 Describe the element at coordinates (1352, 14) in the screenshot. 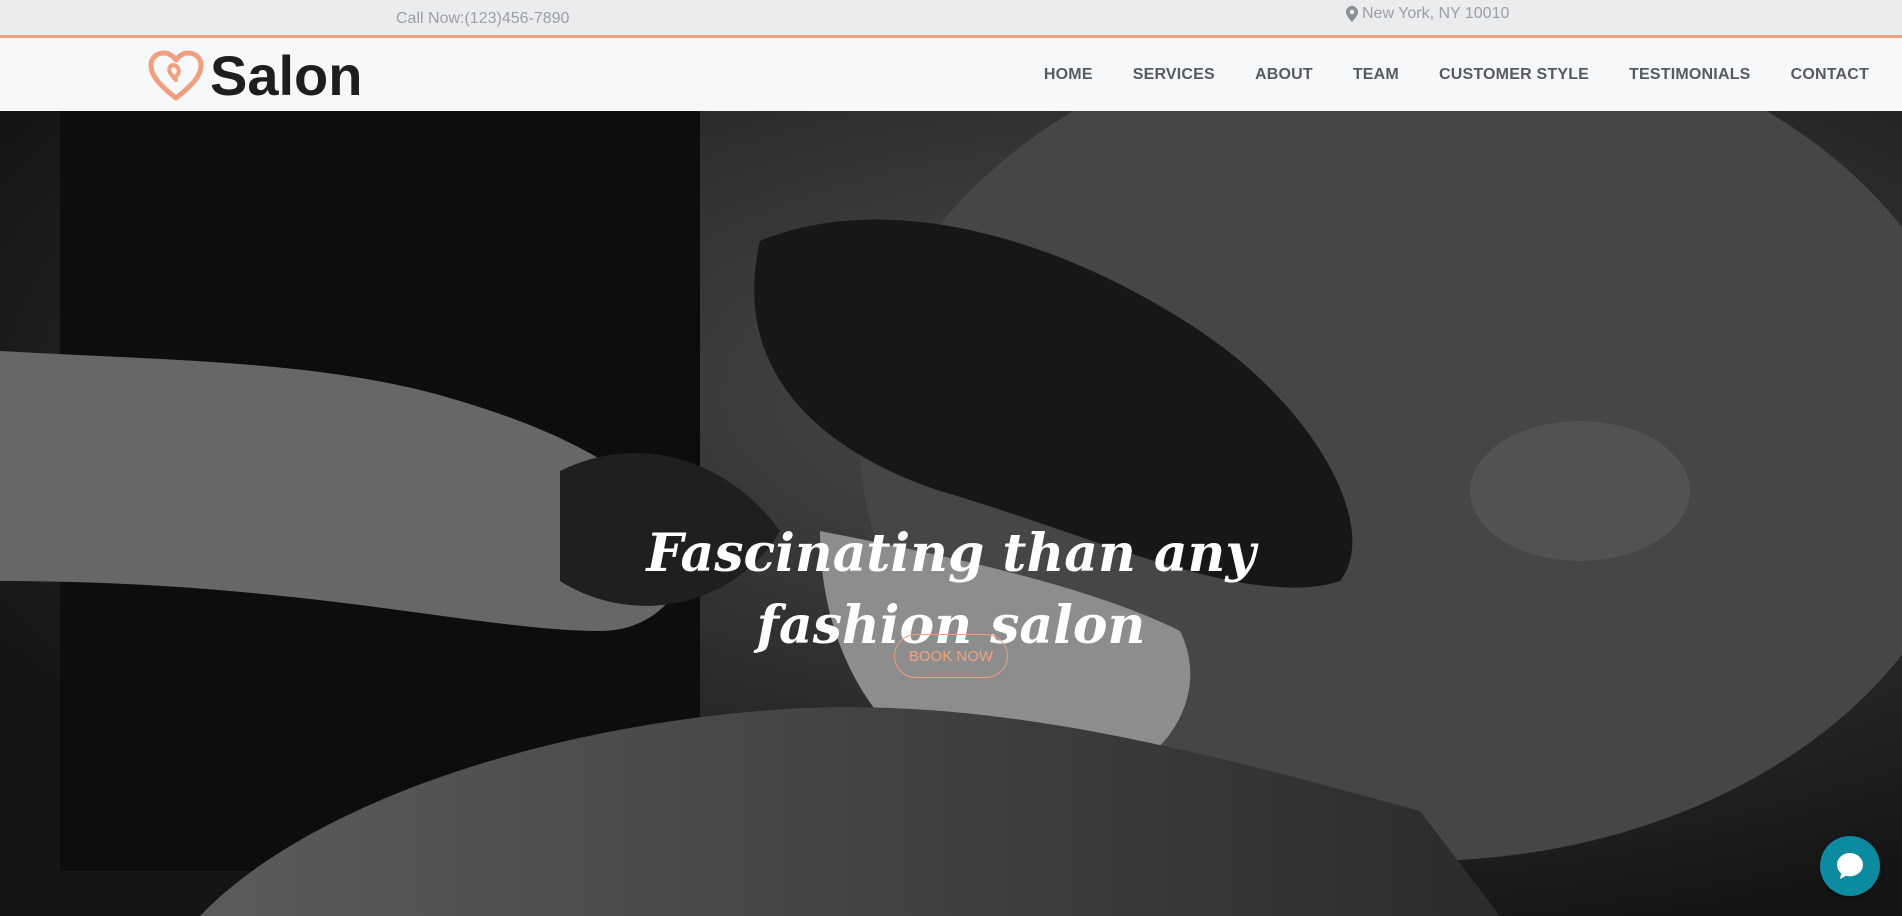

I see `map-pin-icon` at that location.